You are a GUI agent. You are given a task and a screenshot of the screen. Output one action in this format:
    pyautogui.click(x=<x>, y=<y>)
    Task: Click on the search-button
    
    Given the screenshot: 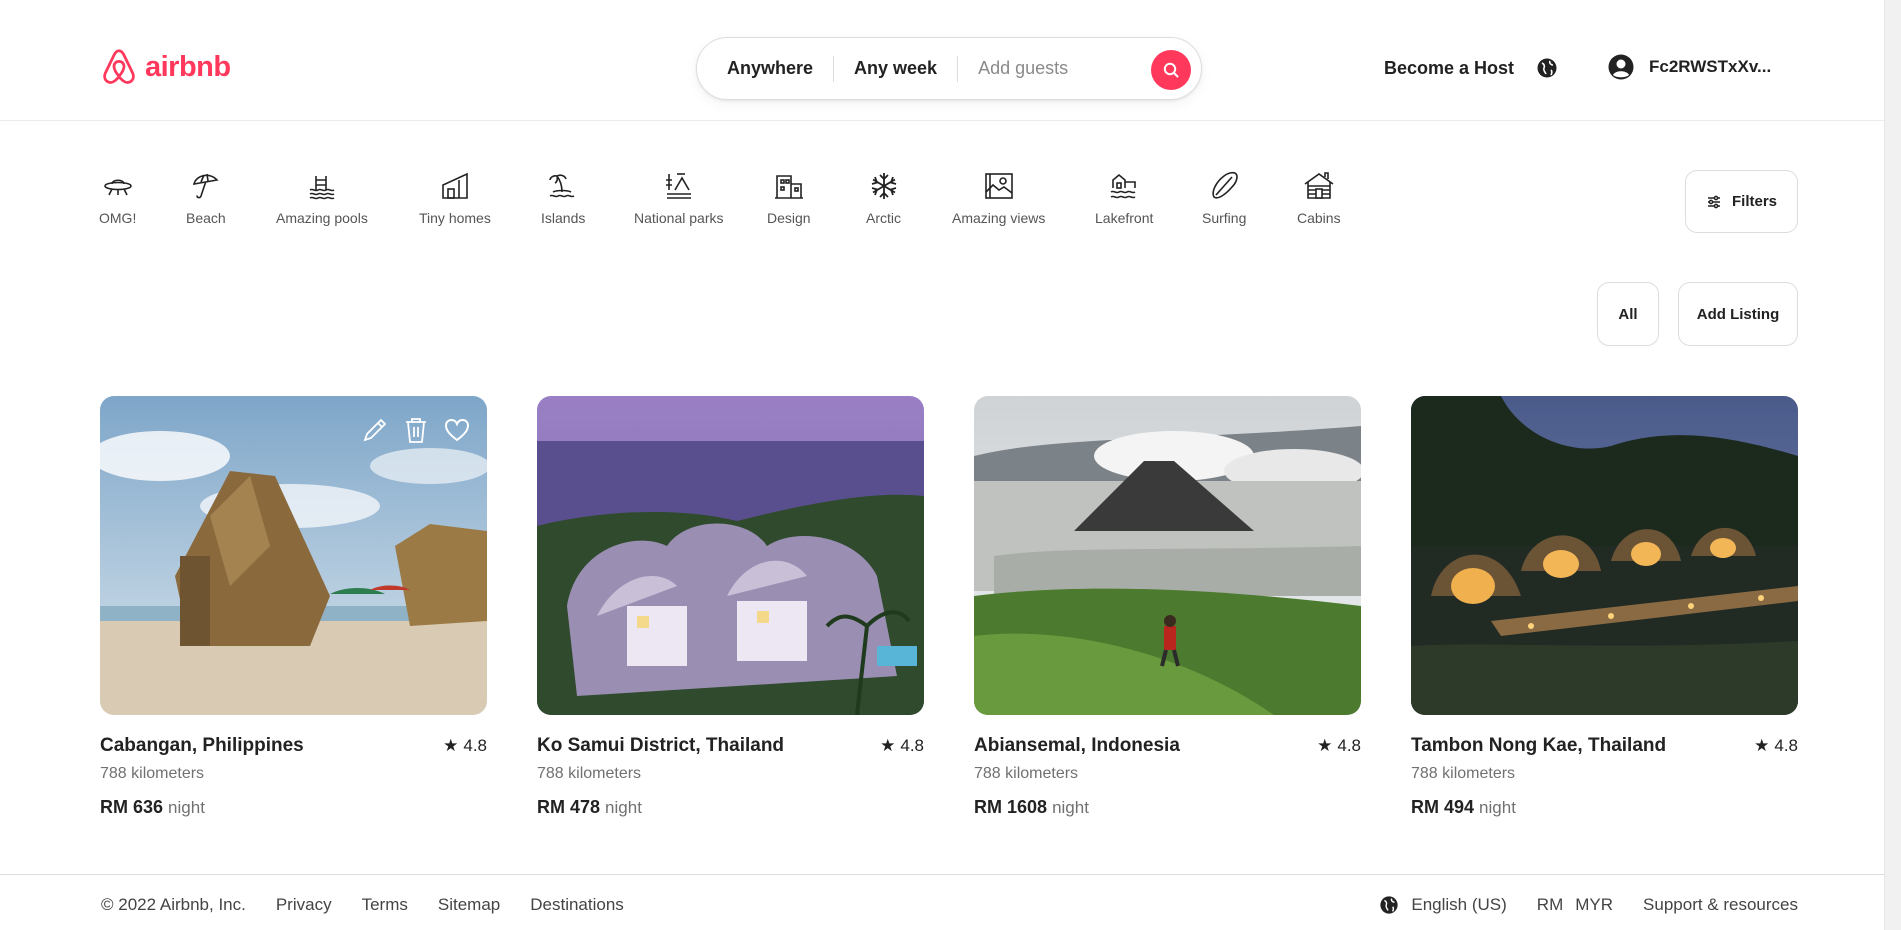 What is the action you would take?
    pyautogui.click(x=1171, y=70)
    